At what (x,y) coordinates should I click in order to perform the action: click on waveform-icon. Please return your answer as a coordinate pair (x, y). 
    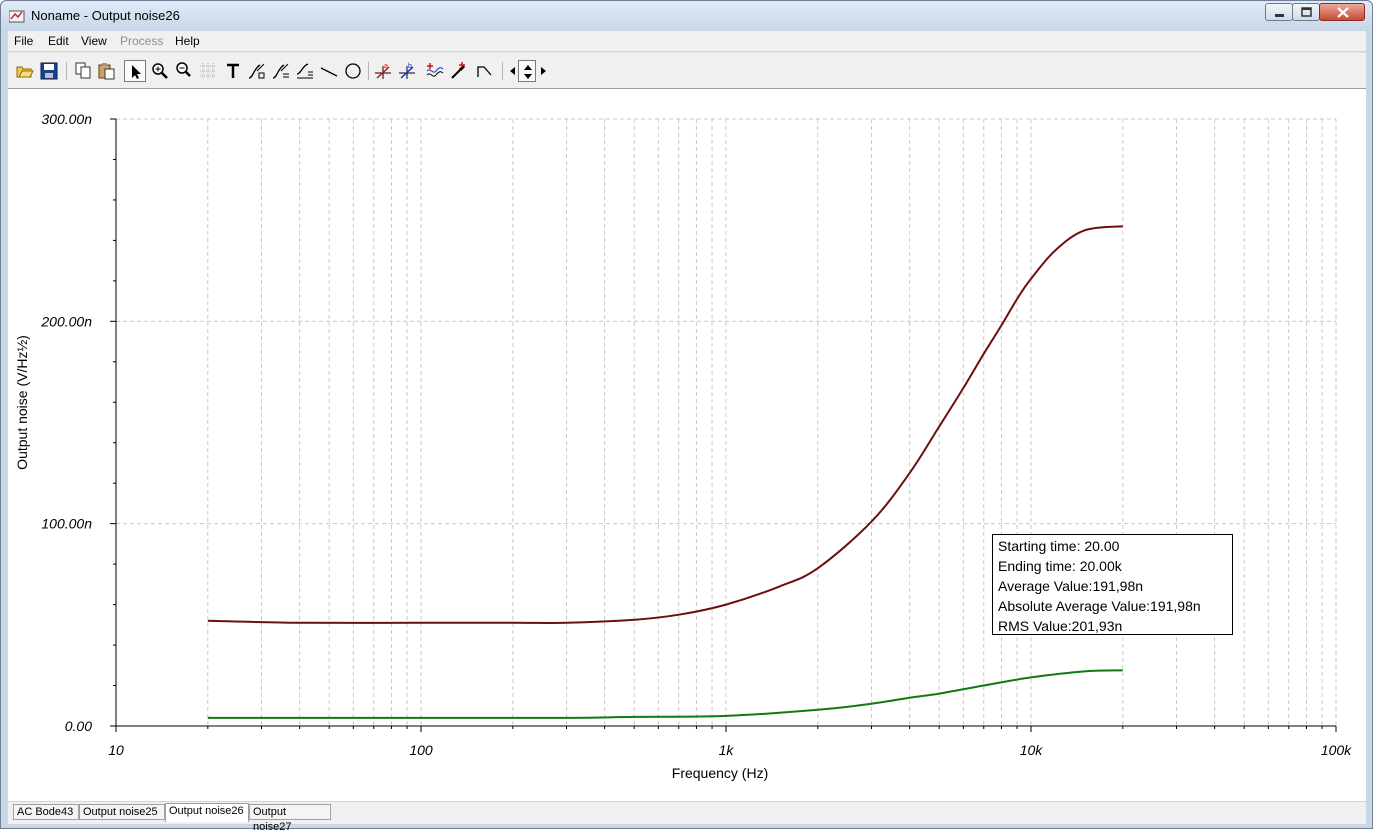
    Looking at the image, I should click on (435, 70).